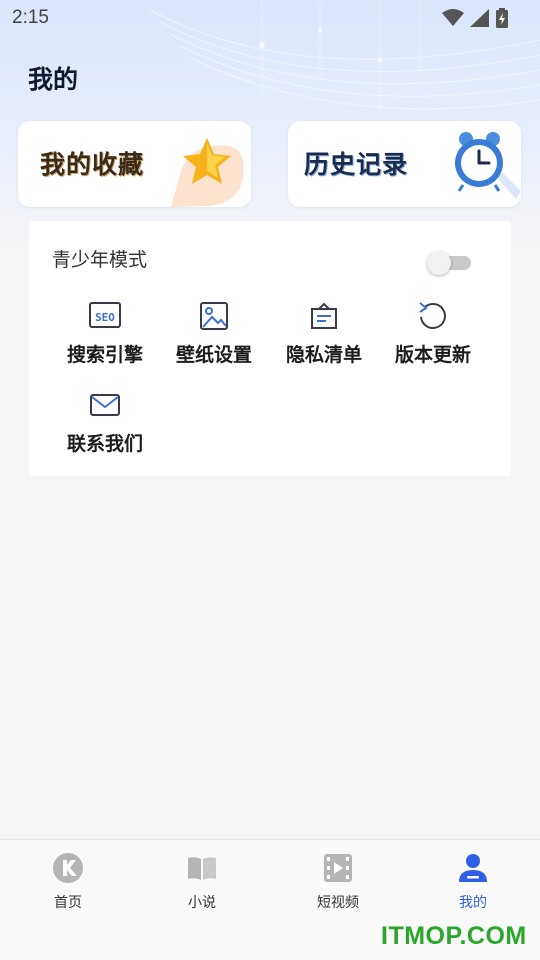 The height and width of the screenshot is (960, 540). I want to click on wifi-icon, so click(453, 17).